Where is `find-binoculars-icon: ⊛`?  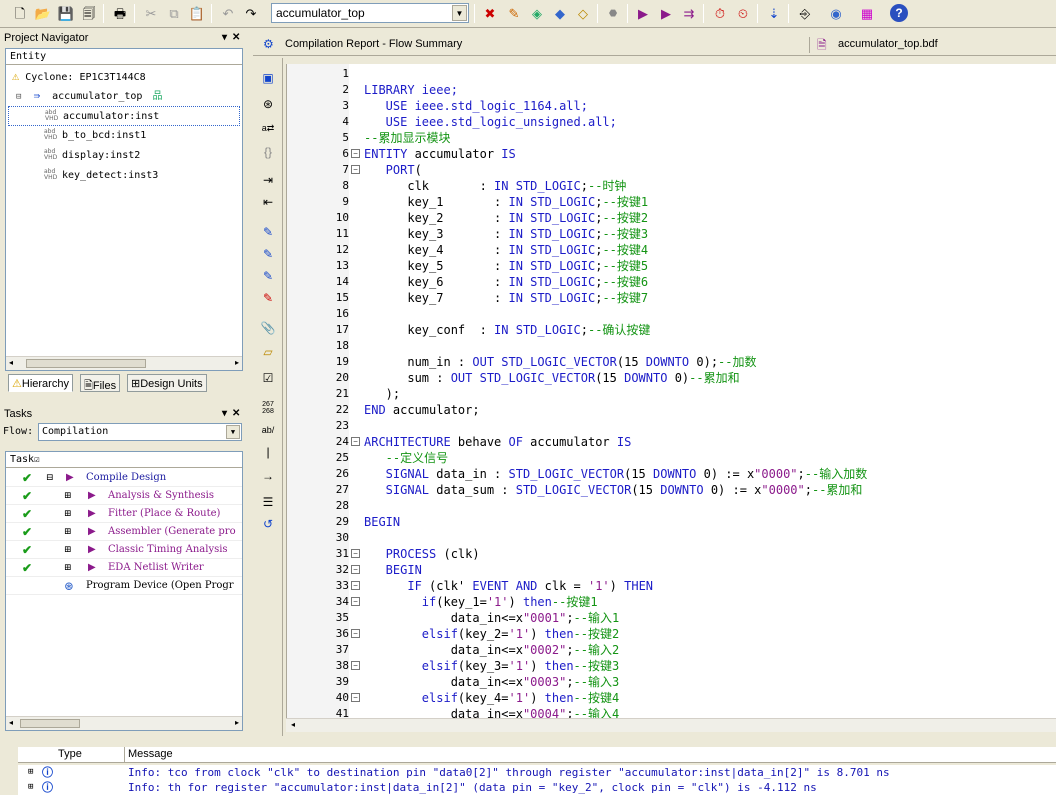 find-binoculars-icon: ⊛ is located at coordinates (268, 104).